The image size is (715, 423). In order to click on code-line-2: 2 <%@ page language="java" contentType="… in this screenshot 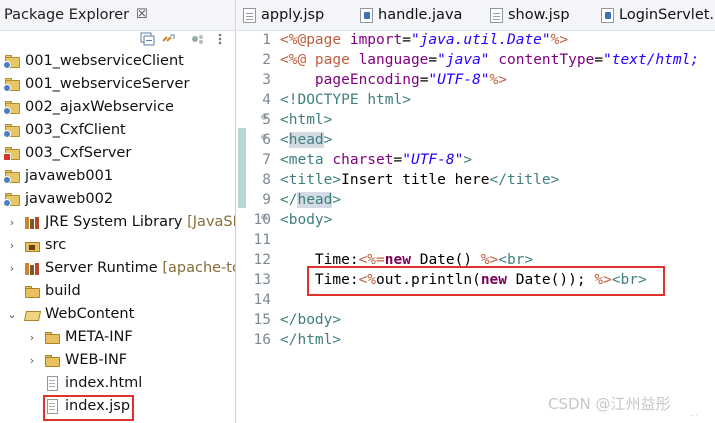, I will do `click(476, 61)`.